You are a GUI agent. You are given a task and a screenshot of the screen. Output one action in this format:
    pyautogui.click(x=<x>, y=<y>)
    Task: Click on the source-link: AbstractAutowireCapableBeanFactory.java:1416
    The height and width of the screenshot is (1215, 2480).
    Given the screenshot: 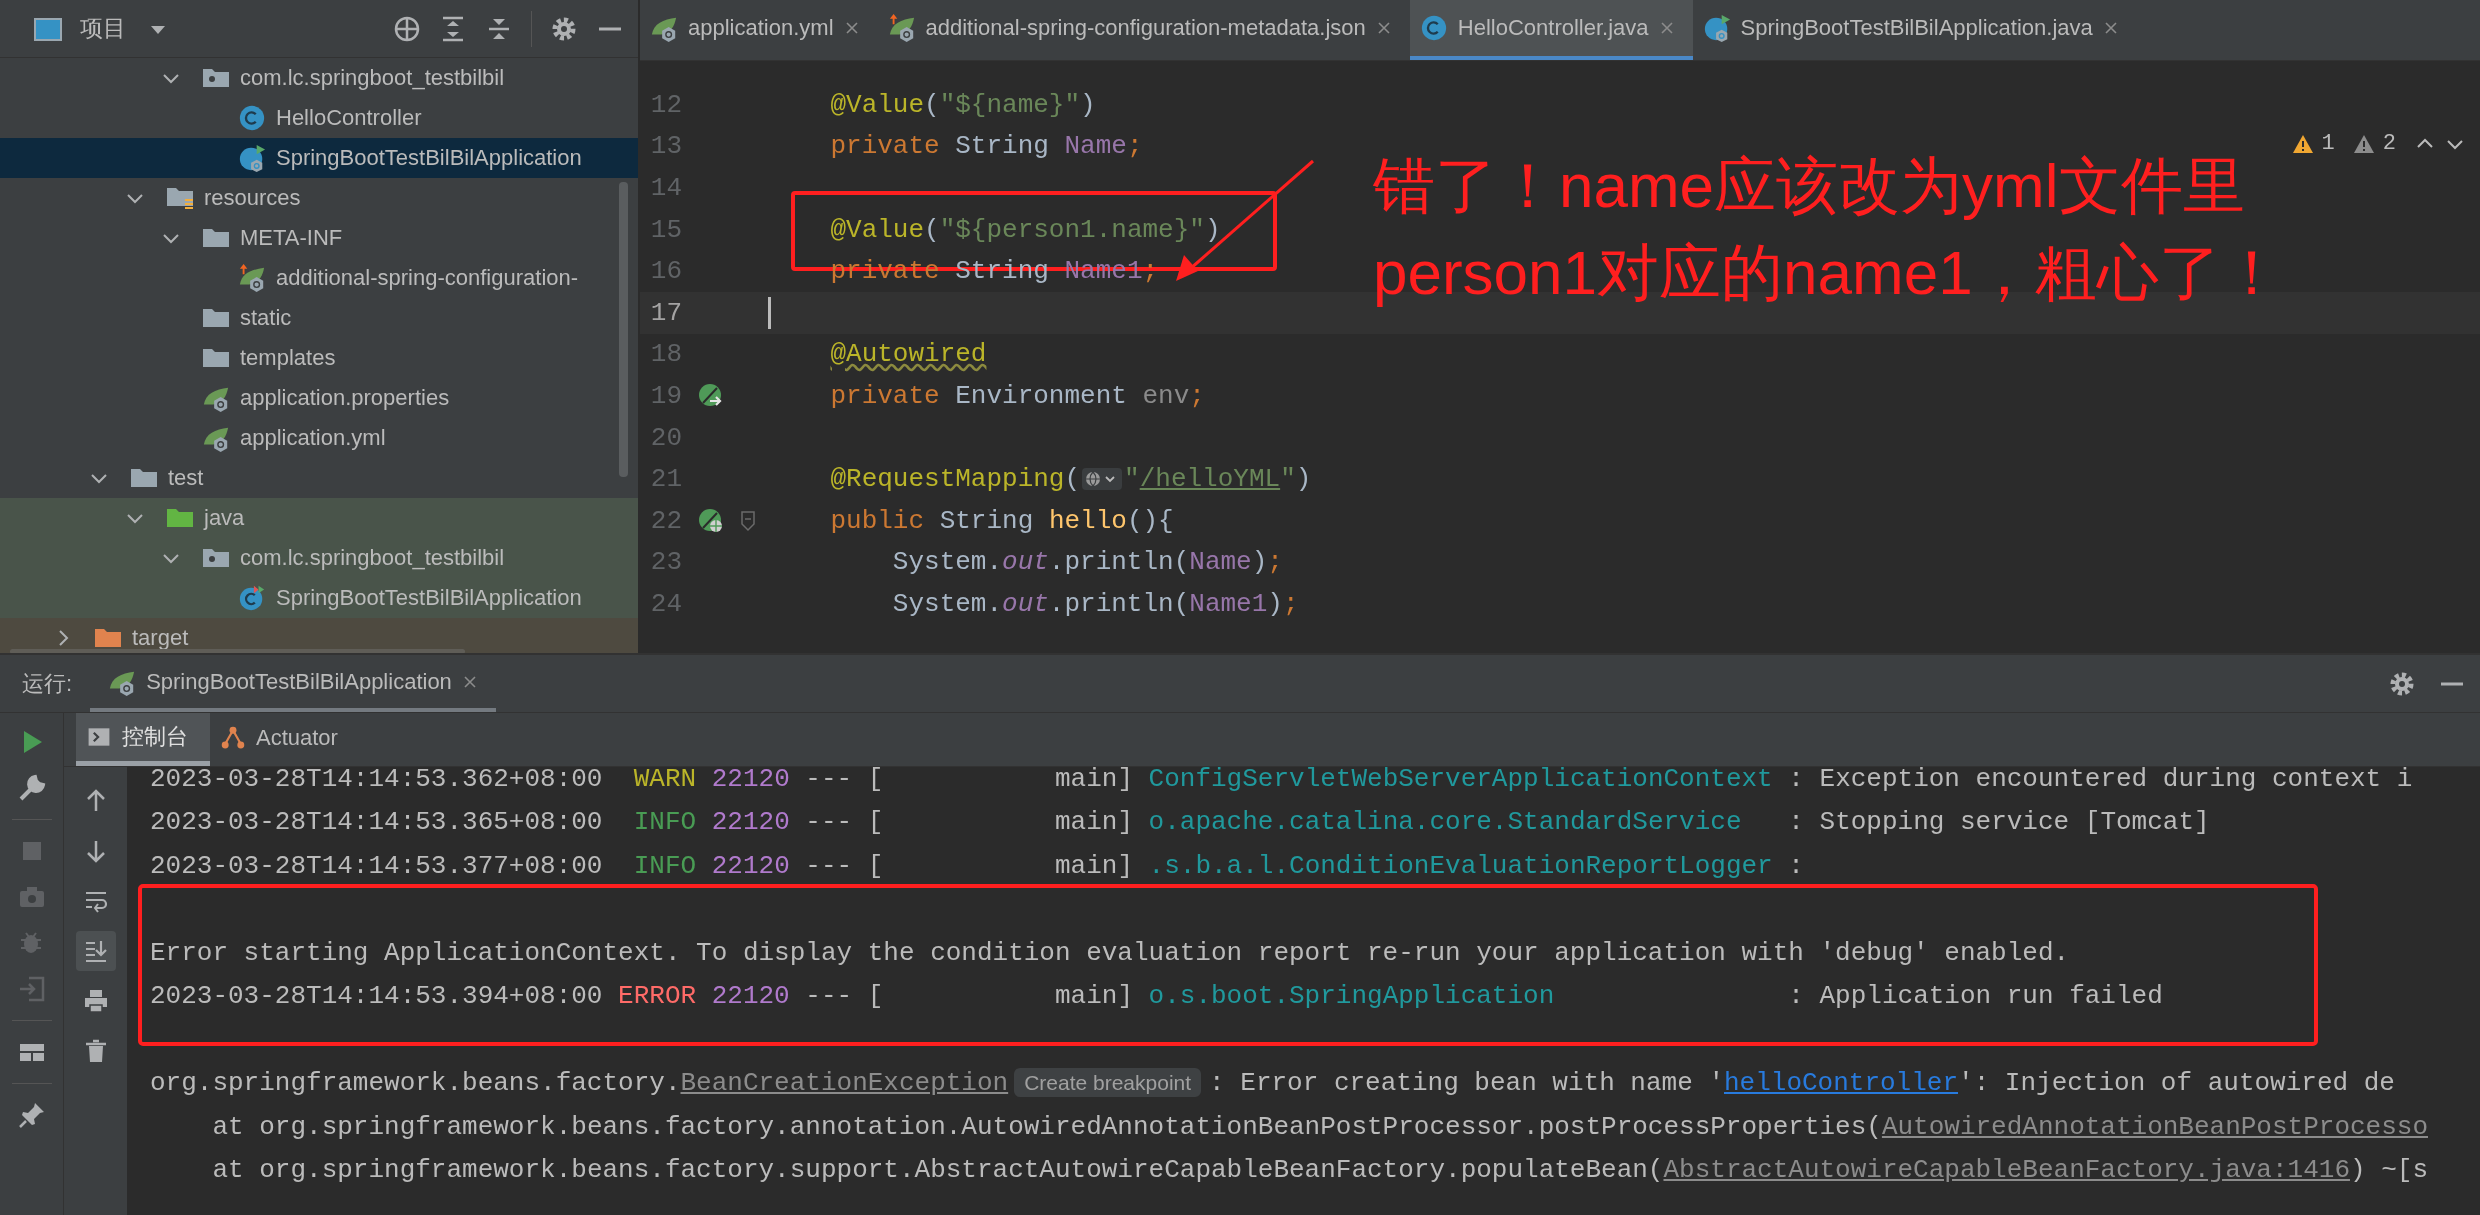 What is the action you would take?
    pyautogui.click(x=2006, y=1170)
    